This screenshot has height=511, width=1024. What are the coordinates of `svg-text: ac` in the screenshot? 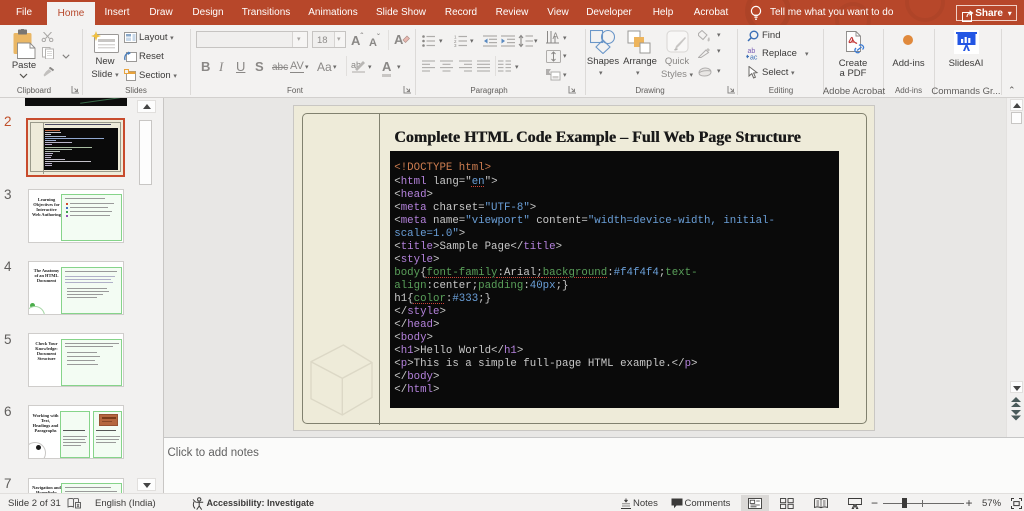 It's located at (754, 58).